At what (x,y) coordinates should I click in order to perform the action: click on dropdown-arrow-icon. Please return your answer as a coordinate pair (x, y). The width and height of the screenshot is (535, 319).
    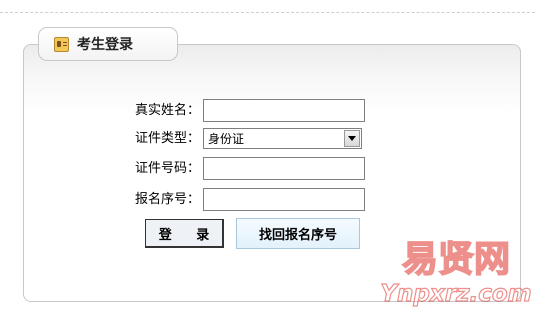
    Looking at the image, I should click on (352, 138).